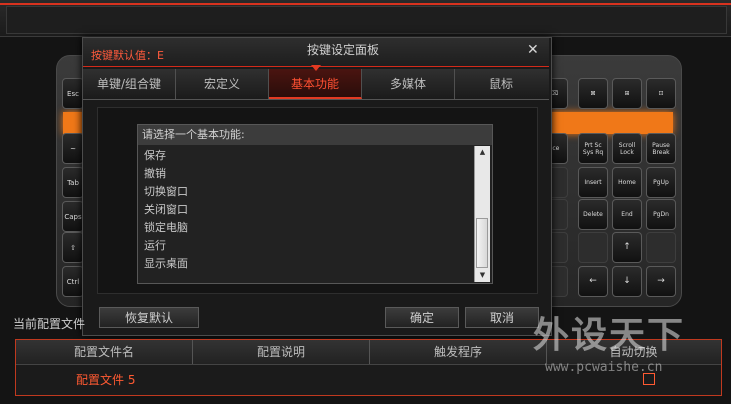 The width and height of the screenshot is (731, 404). Describe the element at coordinates (316, 68) in the screenshot. I see `active-tab-arrow-icon` at that location.